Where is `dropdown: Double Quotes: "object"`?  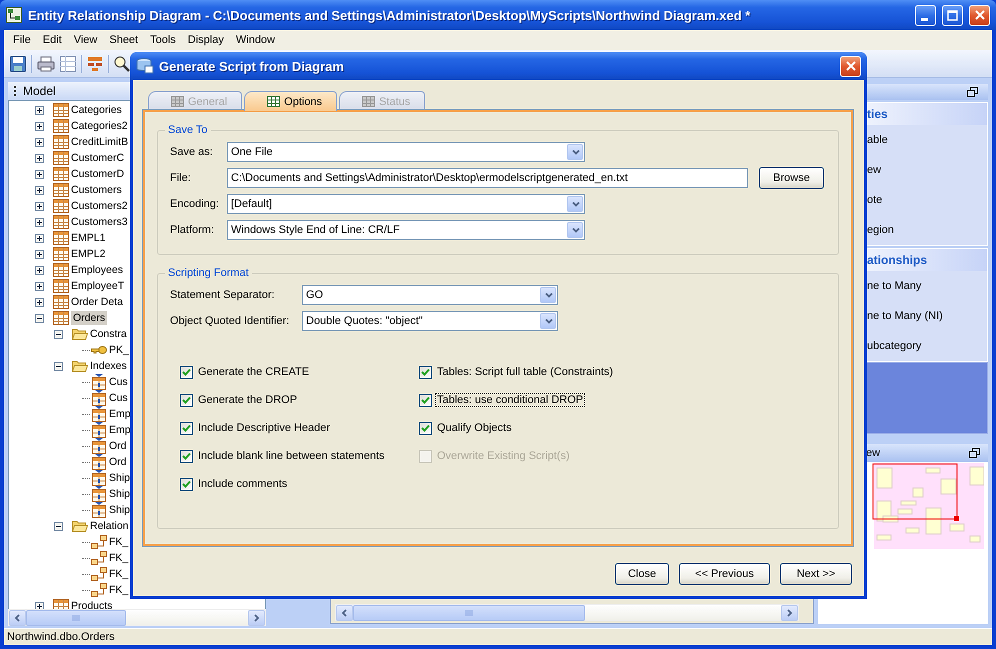 dropdown: Double Quotes: "object" is located at coordinates (430, 321).